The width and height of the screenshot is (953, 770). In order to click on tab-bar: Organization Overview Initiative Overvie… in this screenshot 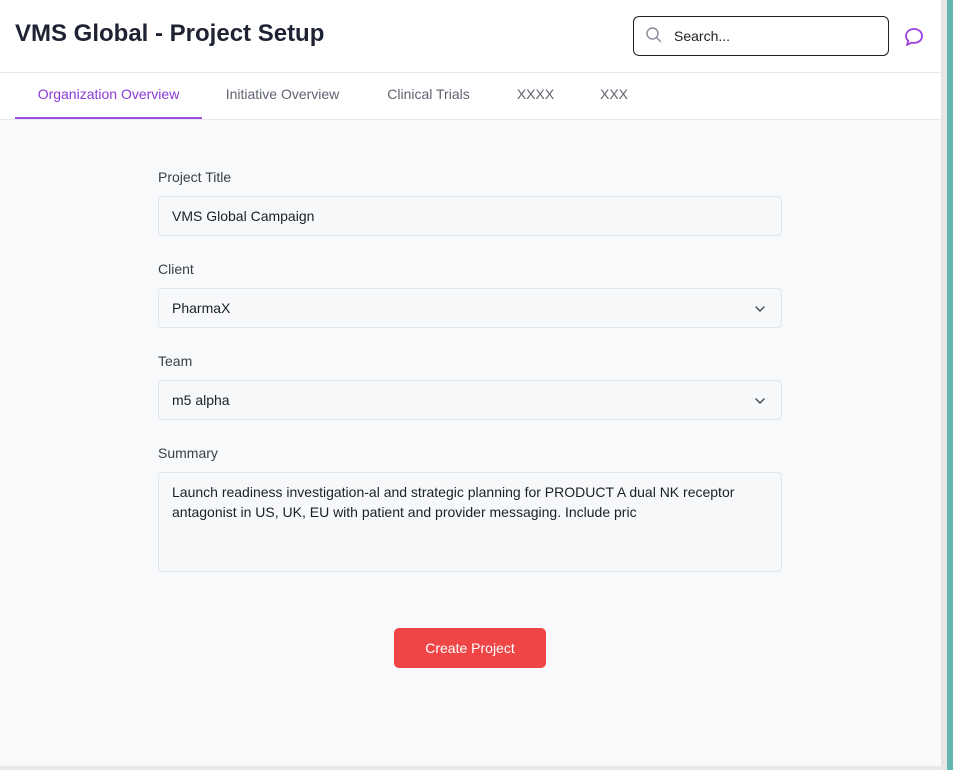, I will do `click(470, 96)`.